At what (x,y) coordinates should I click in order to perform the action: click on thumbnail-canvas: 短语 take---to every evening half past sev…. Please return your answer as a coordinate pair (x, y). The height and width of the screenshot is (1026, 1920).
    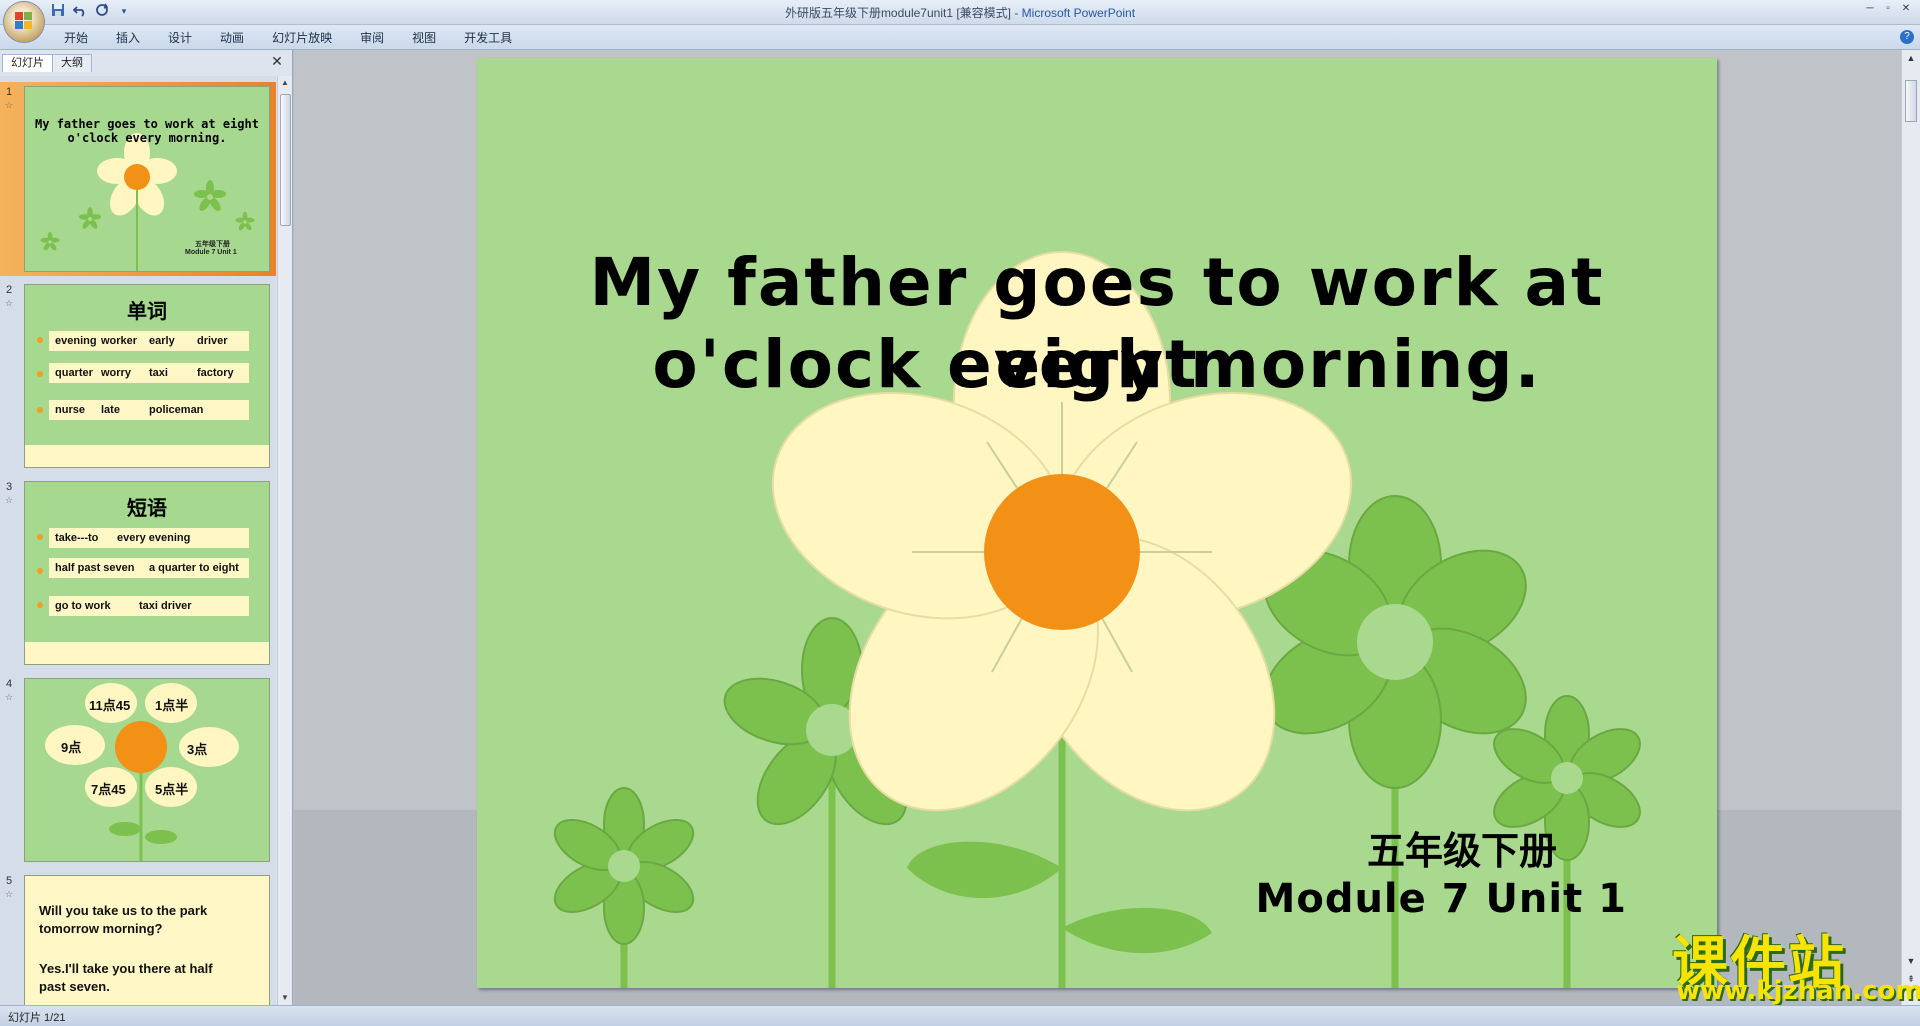
    Looking at the image, I should click on (147, 573).